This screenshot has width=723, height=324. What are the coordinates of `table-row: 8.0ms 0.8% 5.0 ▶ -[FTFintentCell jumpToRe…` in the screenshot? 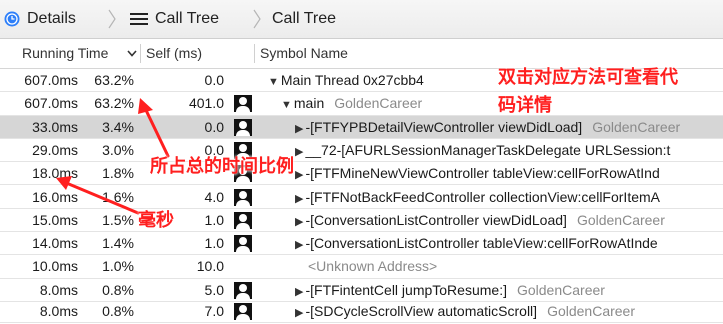 It's located at (361, 290).